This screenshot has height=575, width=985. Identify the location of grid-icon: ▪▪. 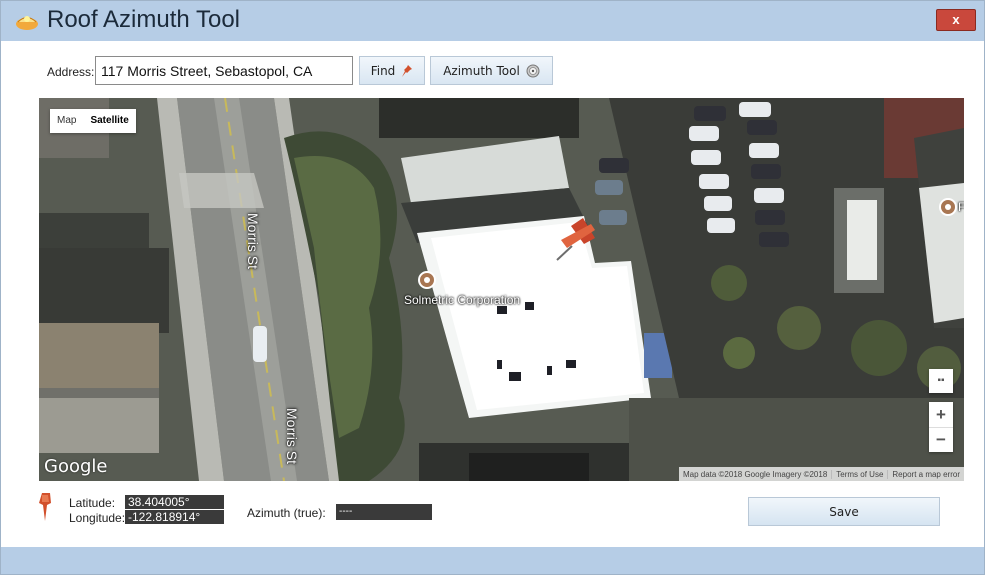
(941, 380).